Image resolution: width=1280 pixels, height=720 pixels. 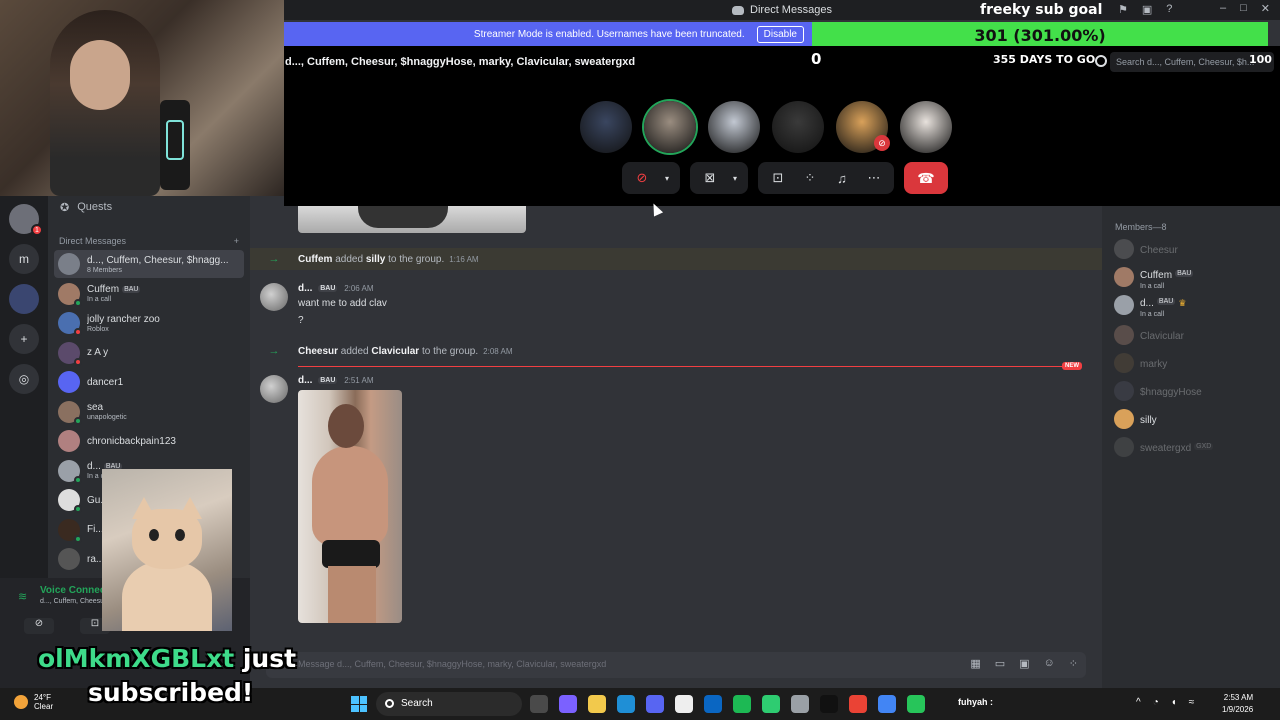 I want to click on dm-item: sea unapologetic, so click(x=149, y=412).